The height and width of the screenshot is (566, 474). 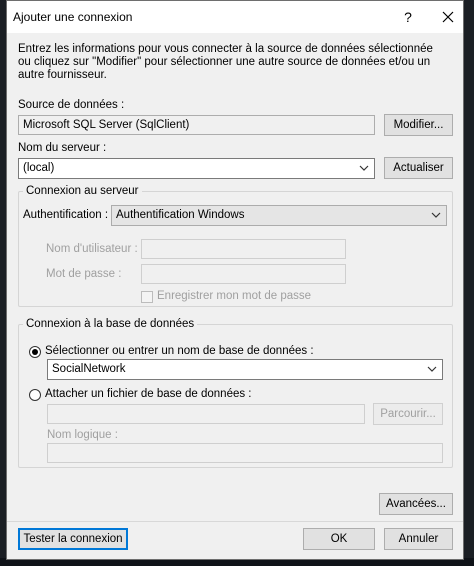 What do you see at coordinates (82, 191) in the screenshot?
I see `server-connection-group-title: Connexion au serveur` at bounding box center [82, 191].